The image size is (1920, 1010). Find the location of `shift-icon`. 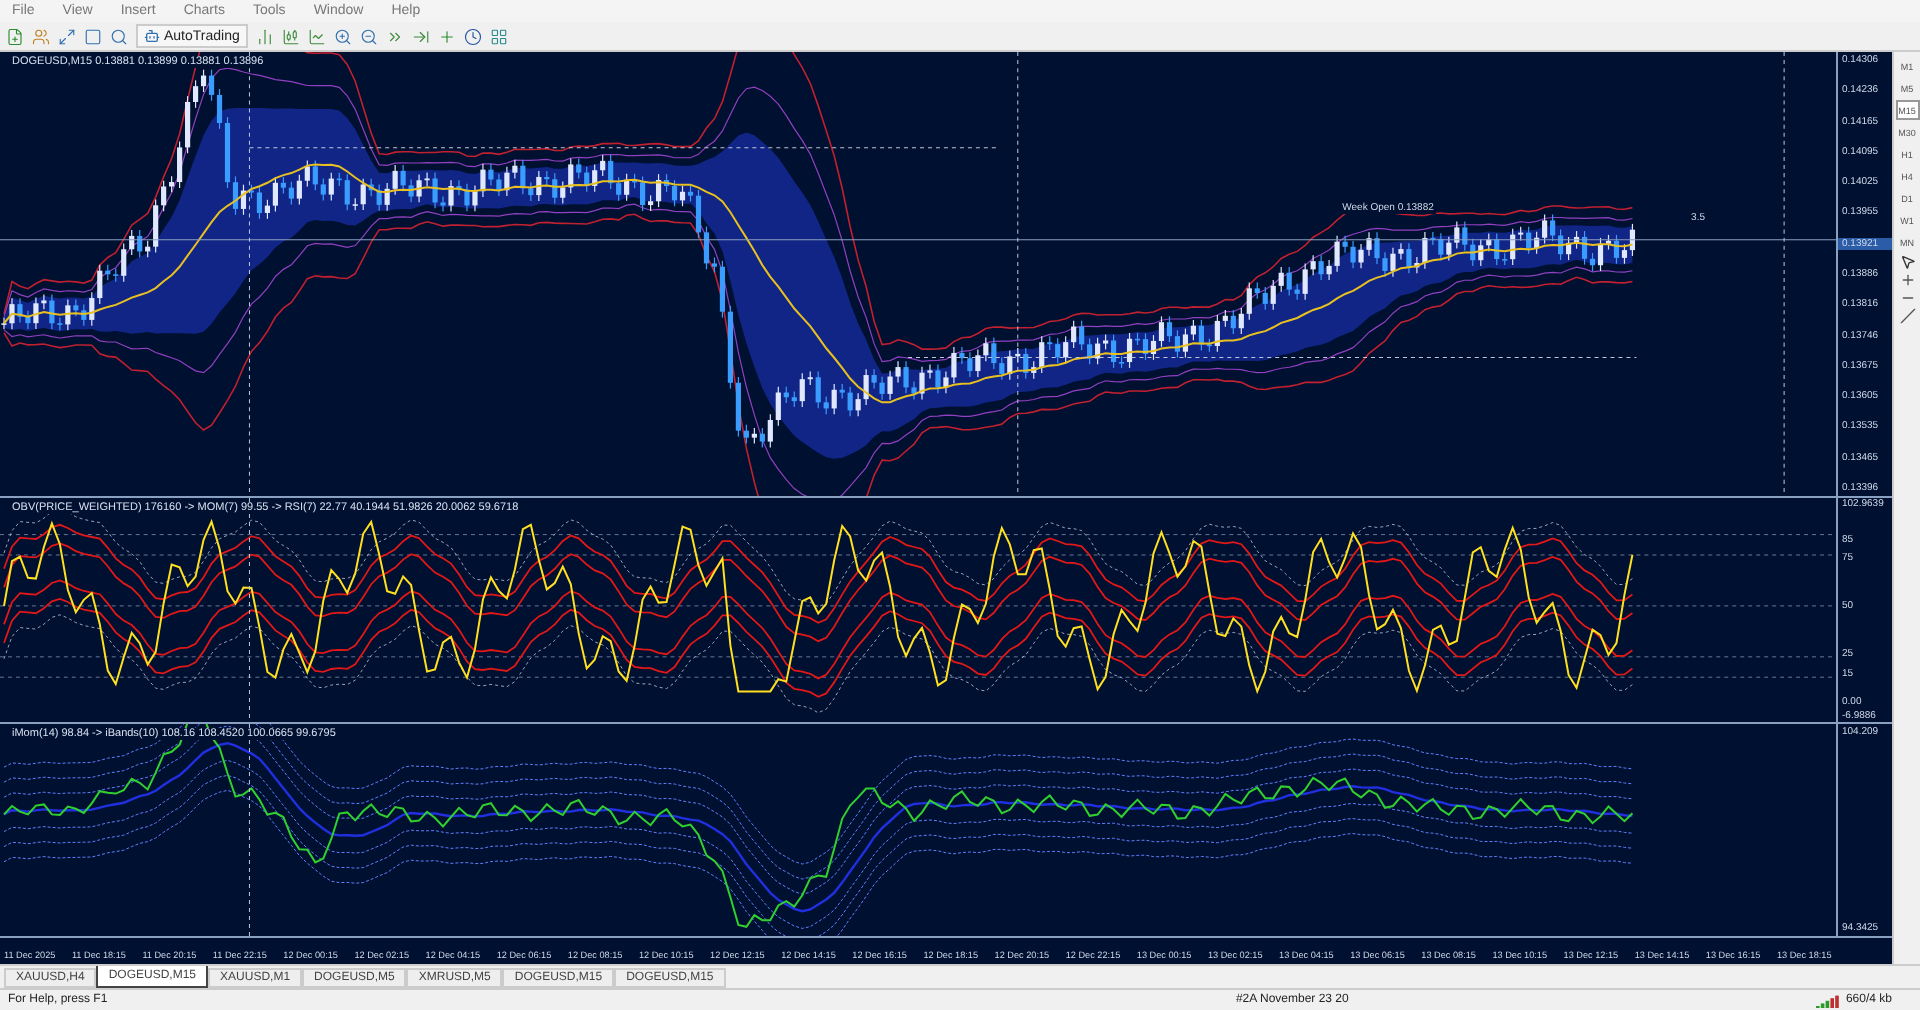

shift-icon is located at coordinates (420, 36).